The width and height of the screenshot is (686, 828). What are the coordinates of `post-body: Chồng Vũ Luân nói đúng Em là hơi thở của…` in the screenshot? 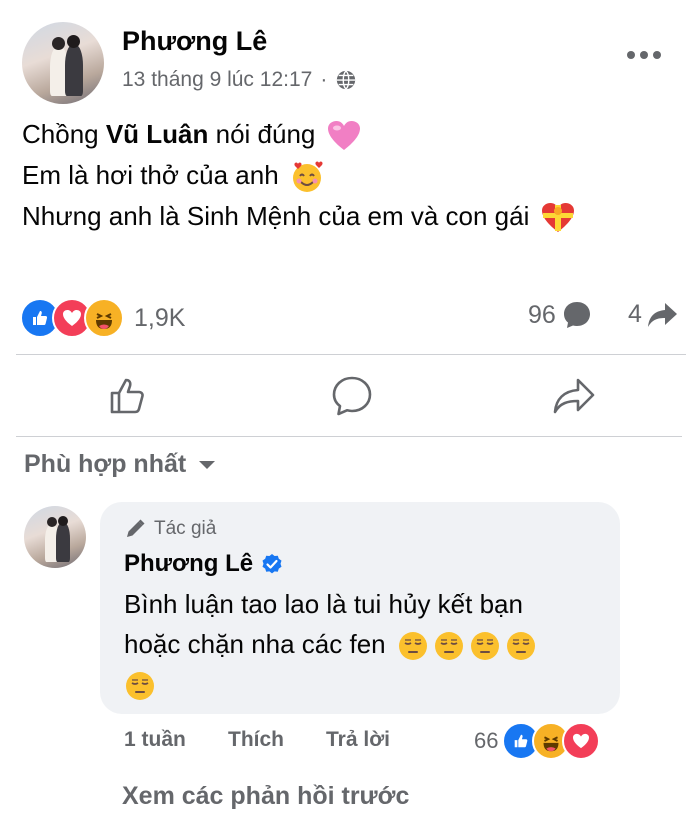 It's located at (298, 175).